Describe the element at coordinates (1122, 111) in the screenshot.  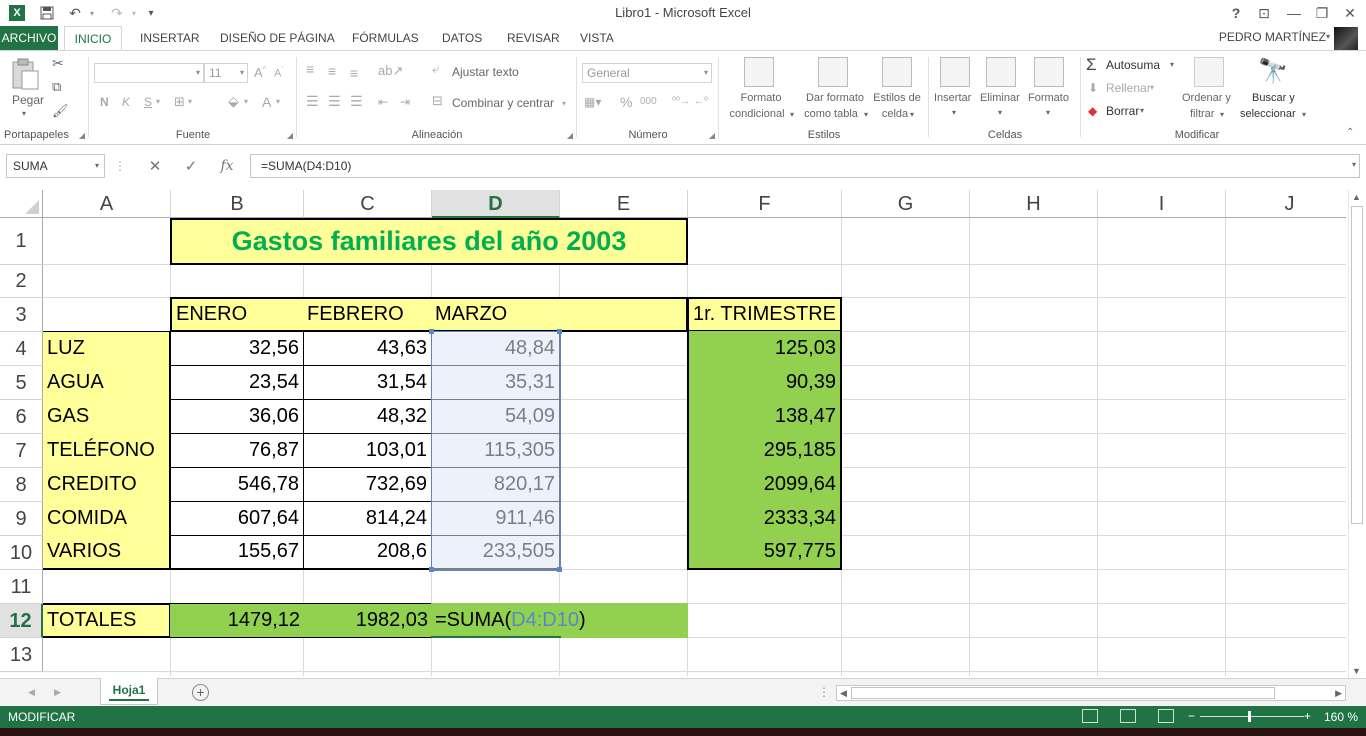
I see `clear-button: Borrar` at that location.